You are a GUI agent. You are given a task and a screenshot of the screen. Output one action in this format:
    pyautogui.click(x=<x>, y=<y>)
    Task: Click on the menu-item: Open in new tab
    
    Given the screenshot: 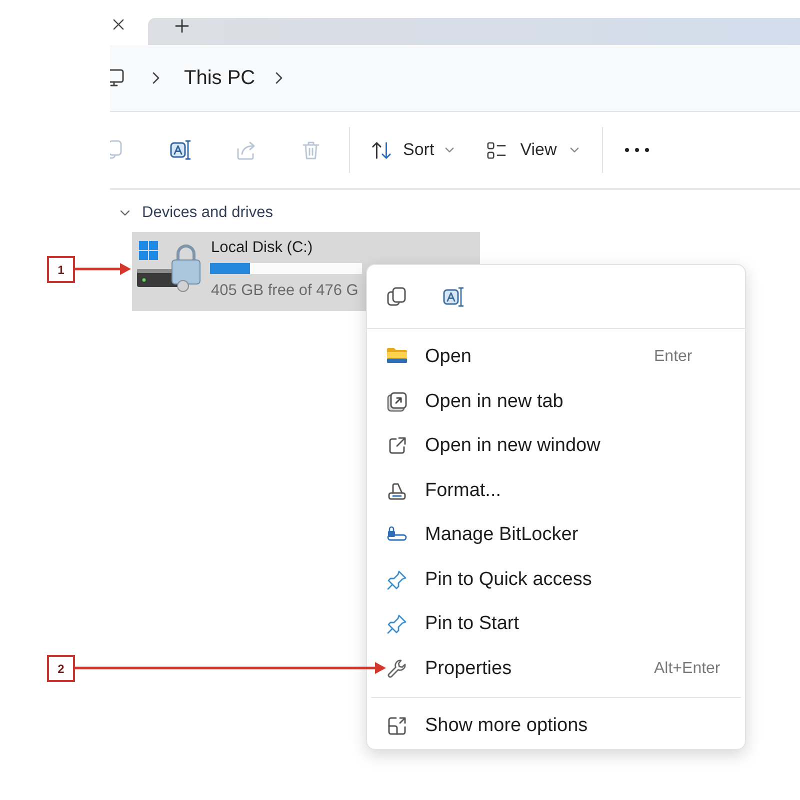 What is the action you would take?
    pyautogui.click(x=556, y=402)
    